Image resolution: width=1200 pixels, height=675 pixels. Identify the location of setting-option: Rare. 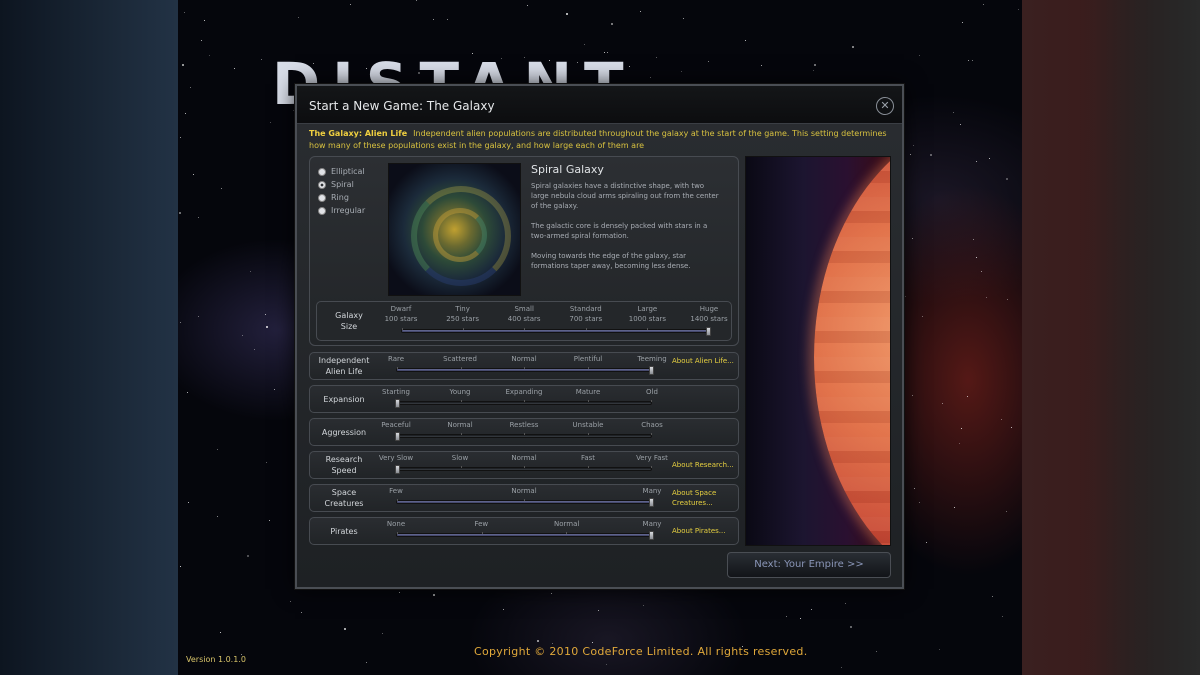
(396, 359).